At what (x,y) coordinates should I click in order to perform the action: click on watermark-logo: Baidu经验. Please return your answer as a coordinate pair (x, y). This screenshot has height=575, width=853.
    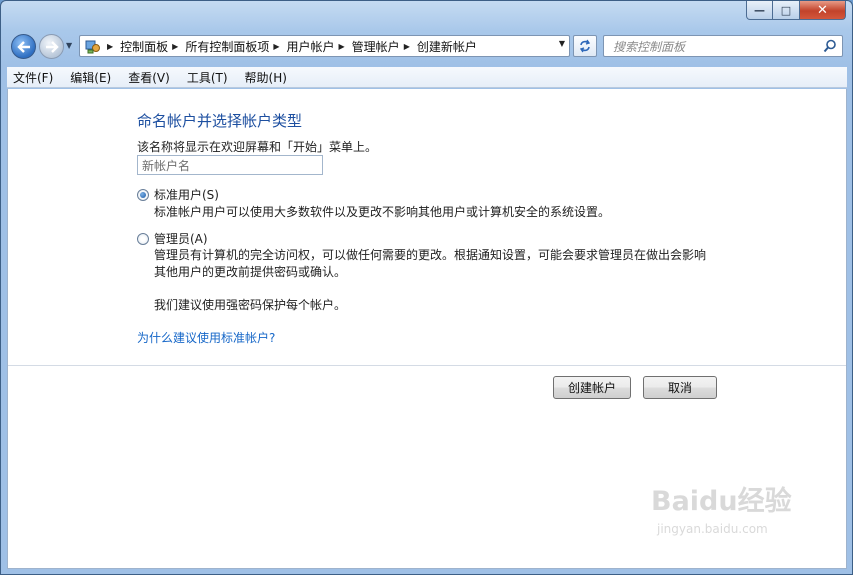
    Looking at the image, I should click on (721, 501).